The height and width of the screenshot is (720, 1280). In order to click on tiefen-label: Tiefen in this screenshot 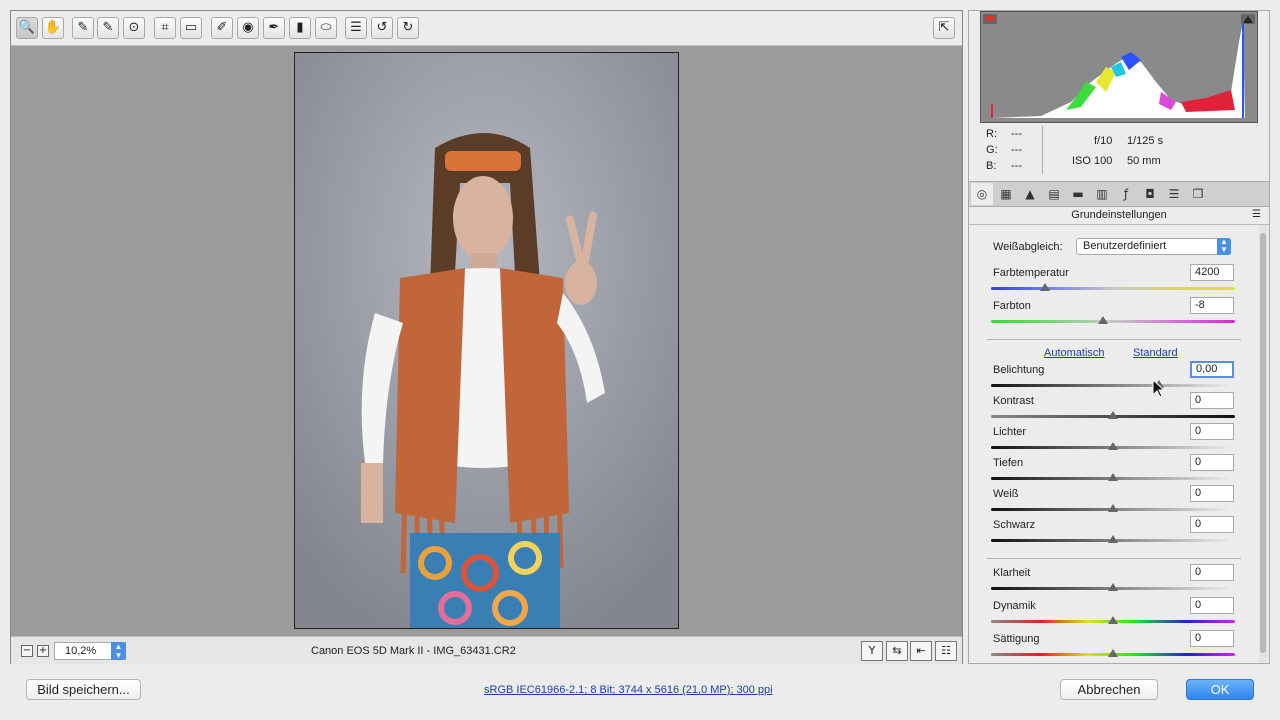, I will do `click(1008, 463)`.